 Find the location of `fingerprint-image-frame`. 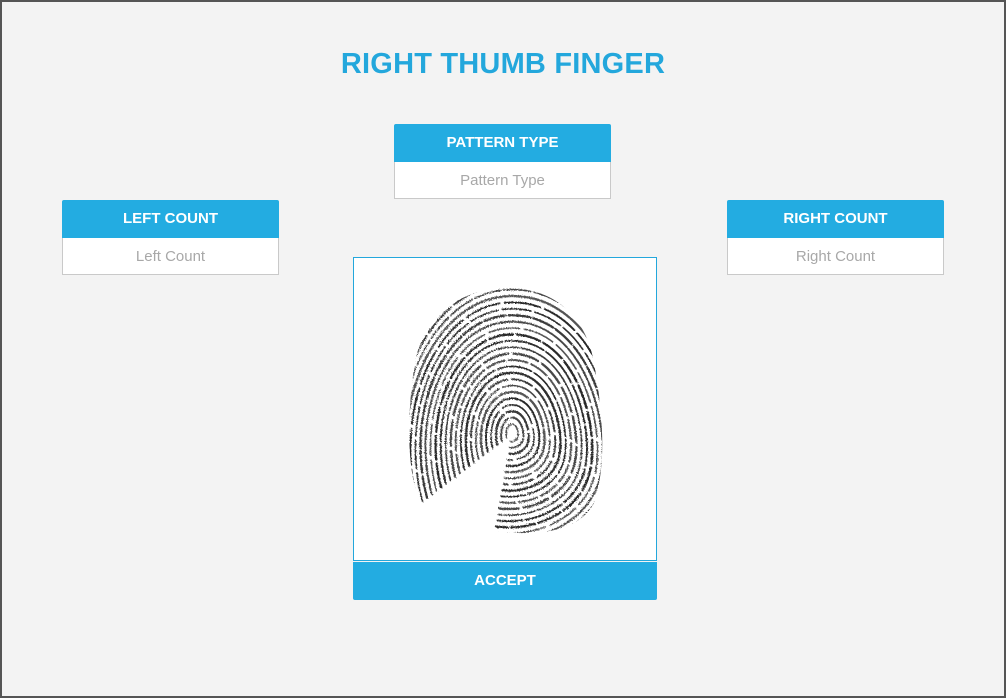

fingerprint-image-frame is located at coordinates (505, 409).